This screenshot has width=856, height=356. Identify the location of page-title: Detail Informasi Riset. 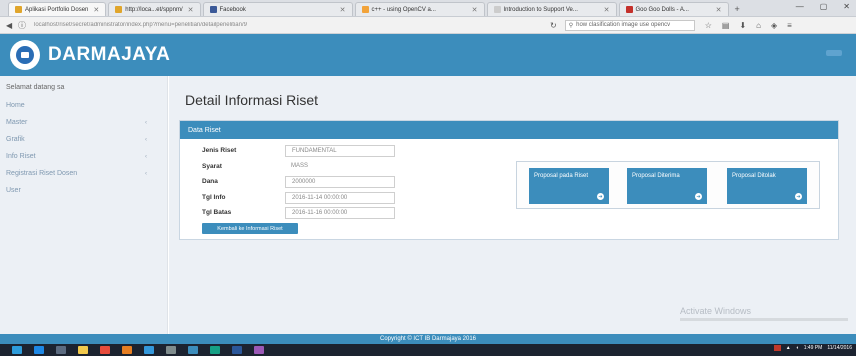
(252, 100).